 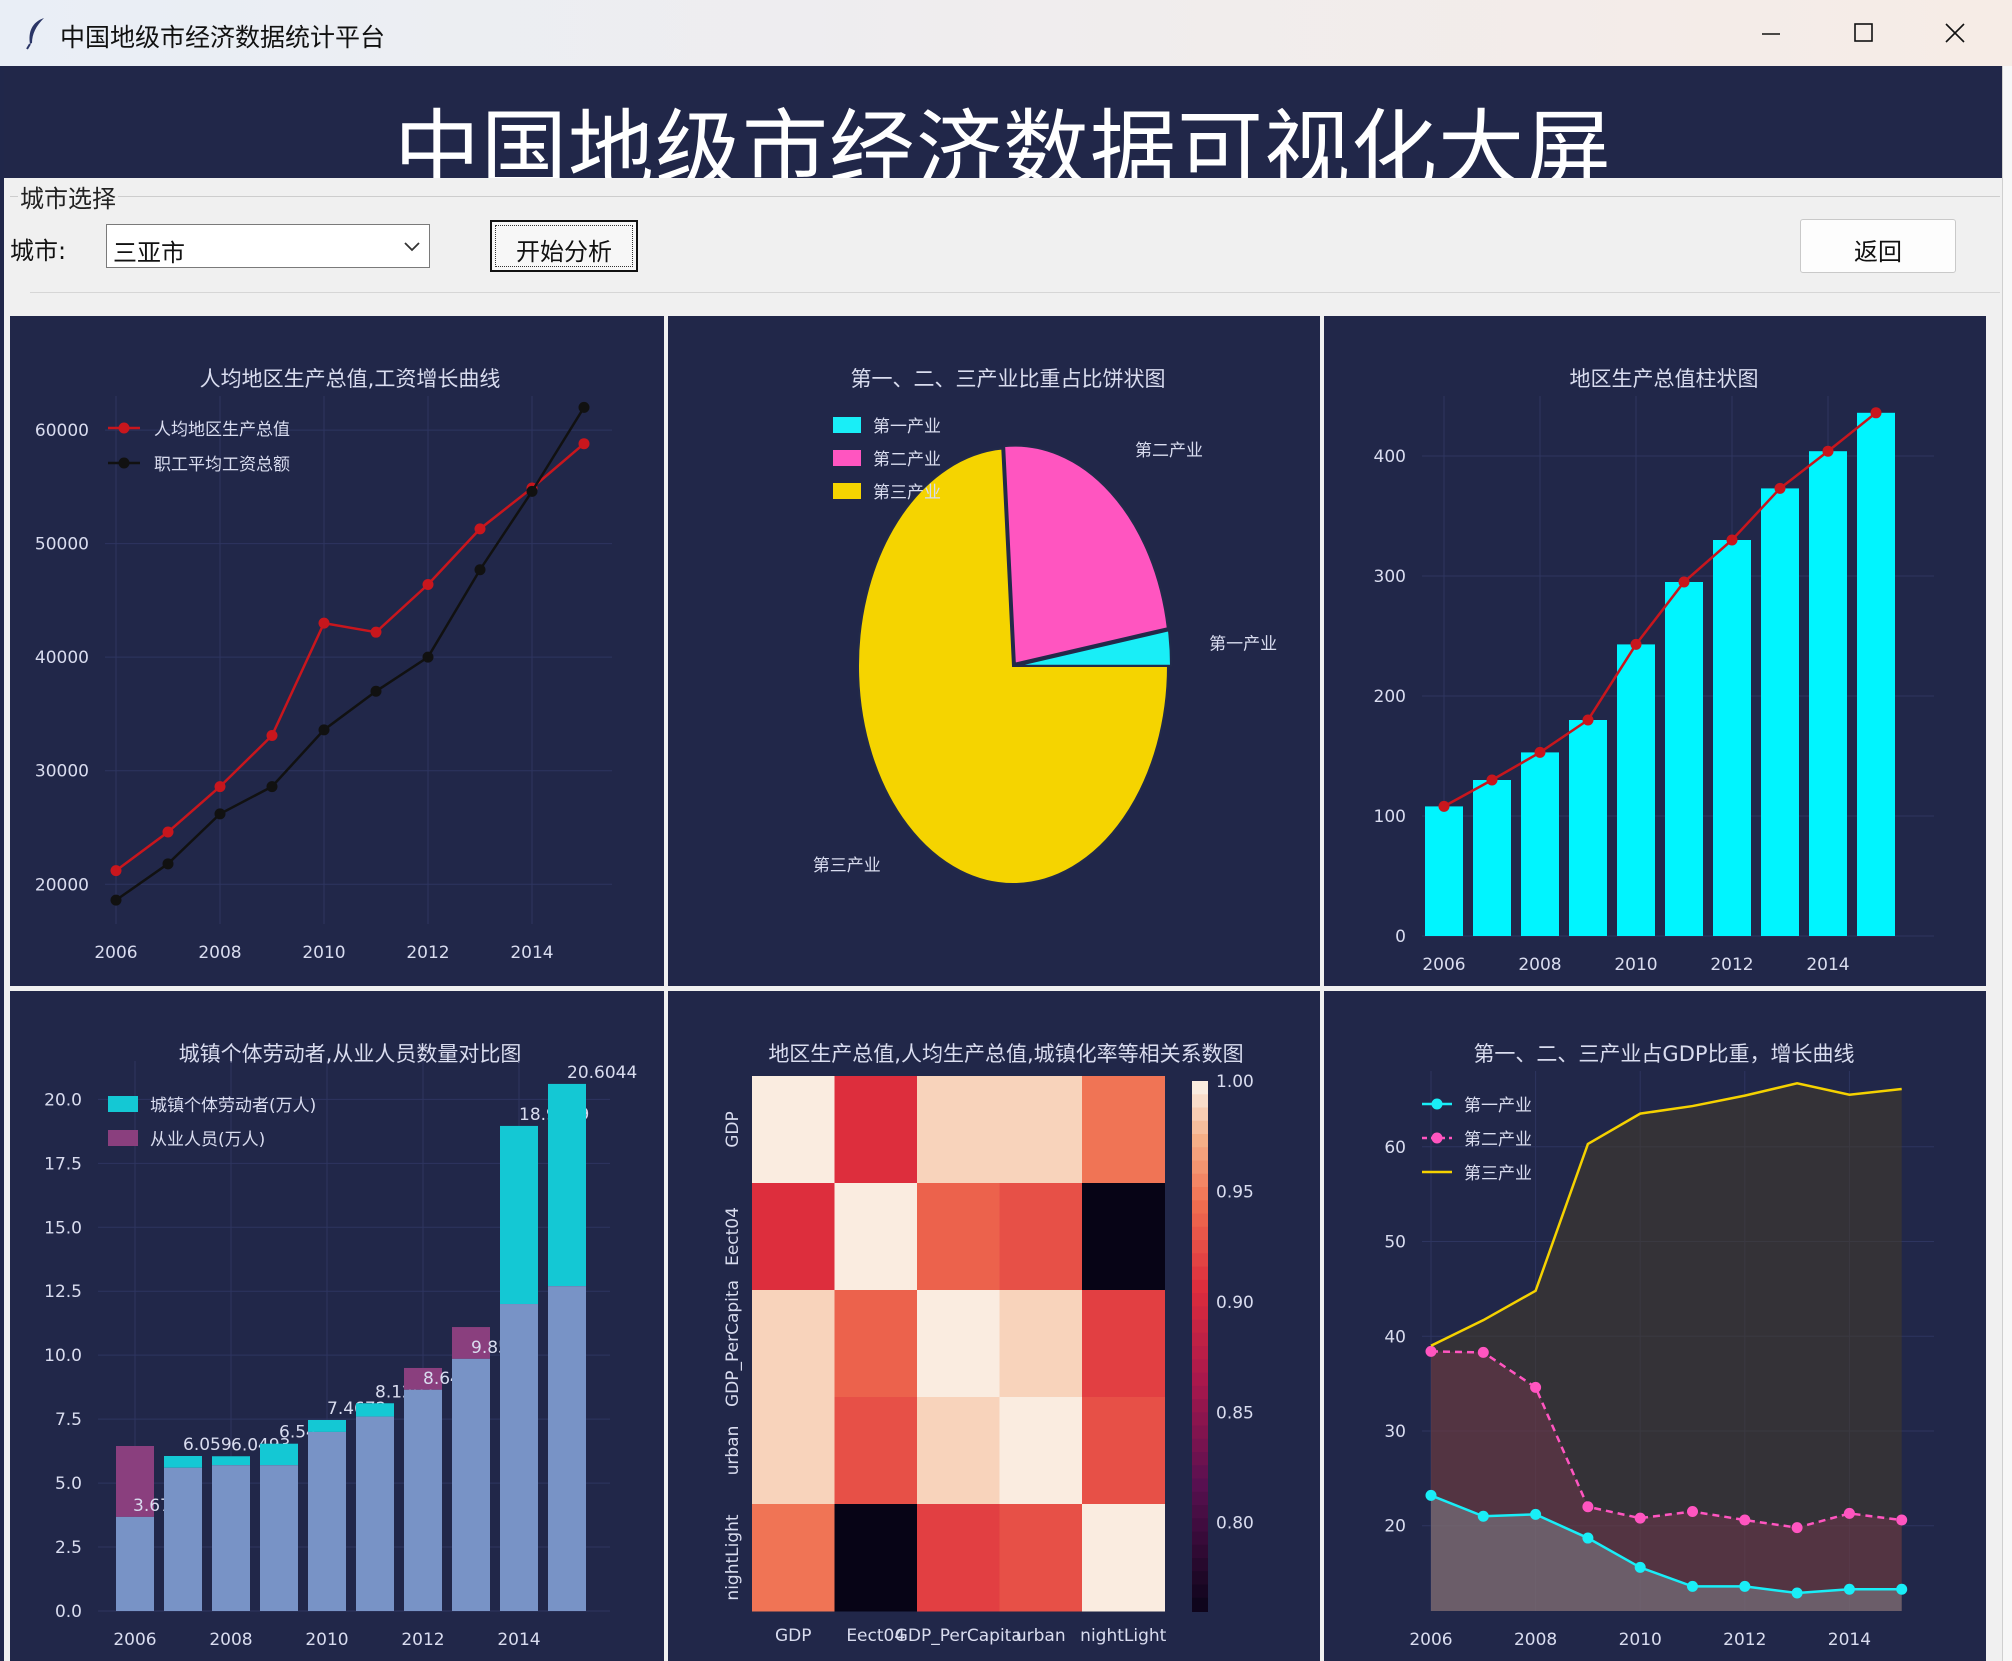 I want to click on legend-label: 第三产业, so click(x=907, y=493).